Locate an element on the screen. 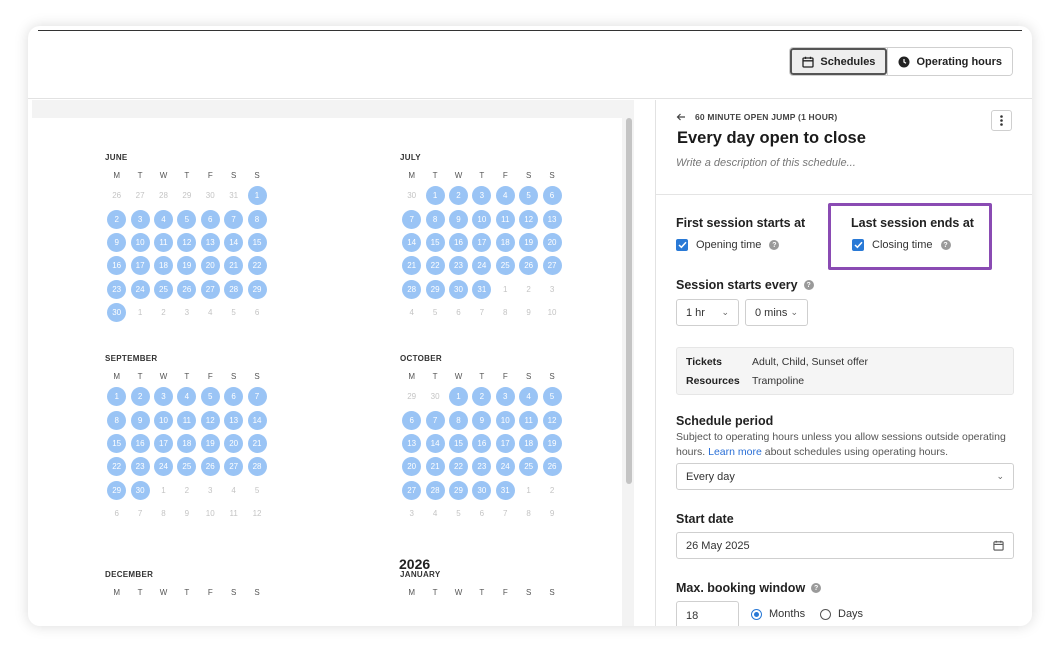  day-number: 16 is located at coordinates (117, 266).